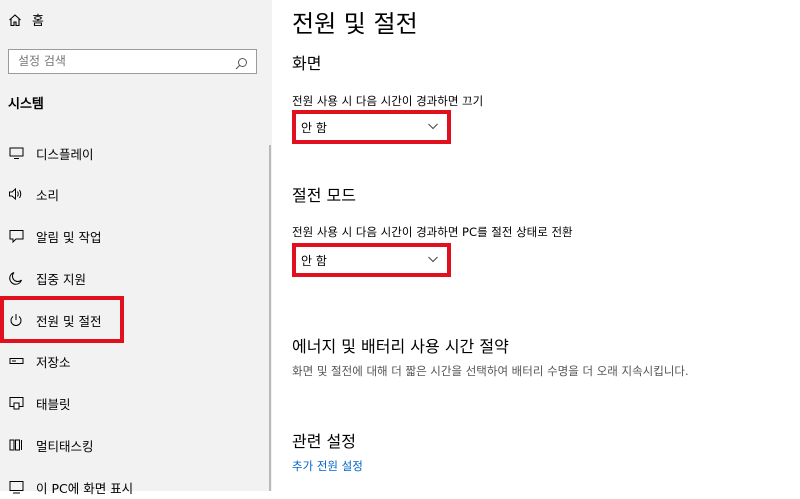 The width and height of the screenshot is (800, 499). I want to click on additional-power-settings-link: 추가 전원 설정, so click(327, 466).